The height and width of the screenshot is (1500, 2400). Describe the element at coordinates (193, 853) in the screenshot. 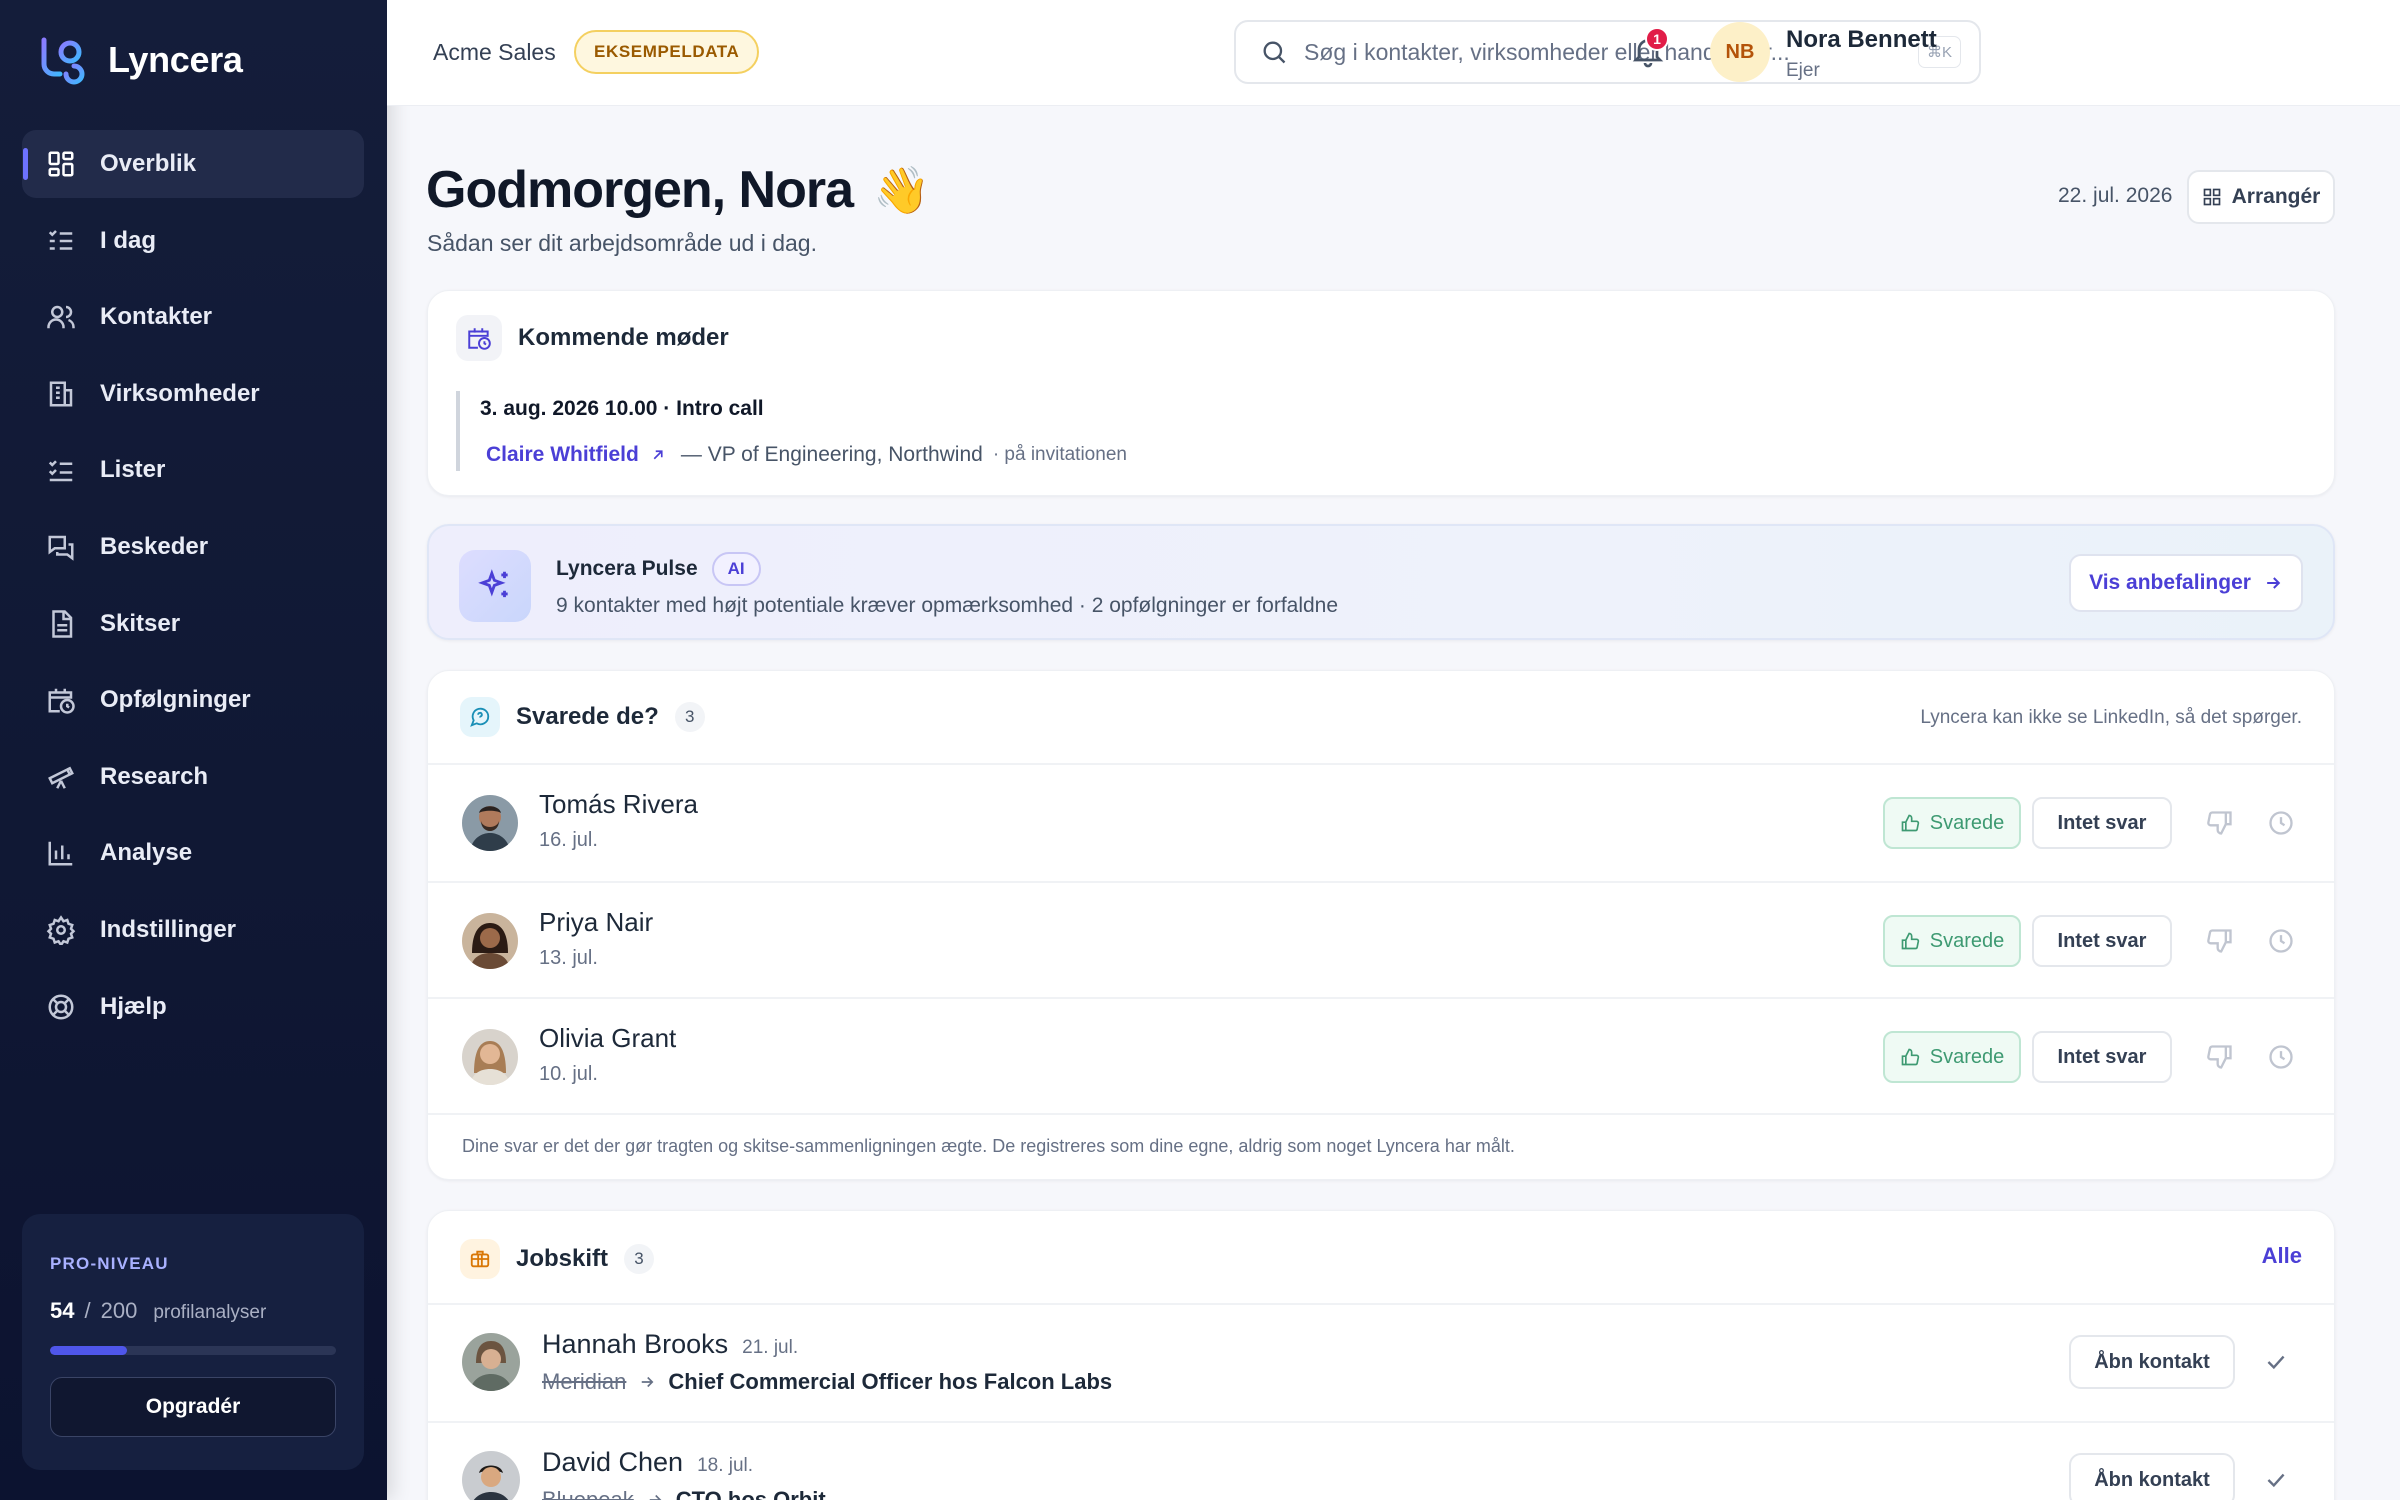

I see `sidebar-item-analyse: Analyse` at that location.